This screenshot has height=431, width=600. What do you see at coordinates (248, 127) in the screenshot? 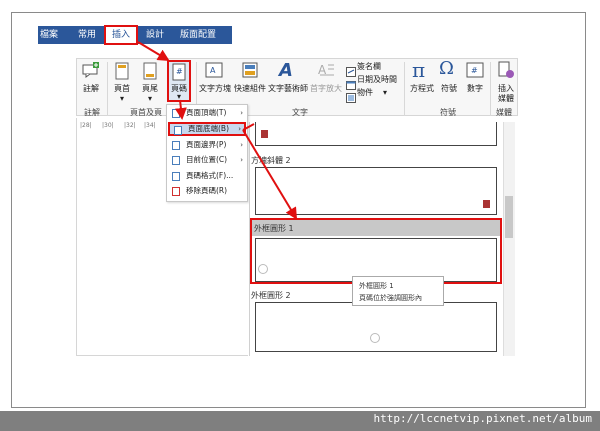
I see `arrow-segment` at bounding box center [248, 127].